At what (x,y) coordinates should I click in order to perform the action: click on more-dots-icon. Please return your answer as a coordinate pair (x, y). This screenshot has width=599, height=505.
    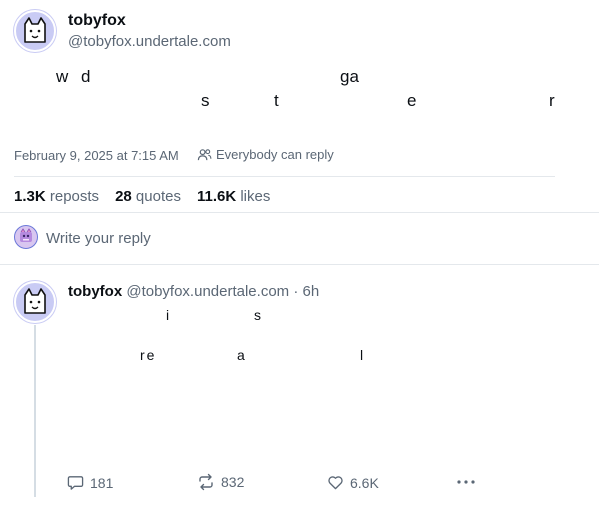
    Looking at the image, I should click on (466, 482).